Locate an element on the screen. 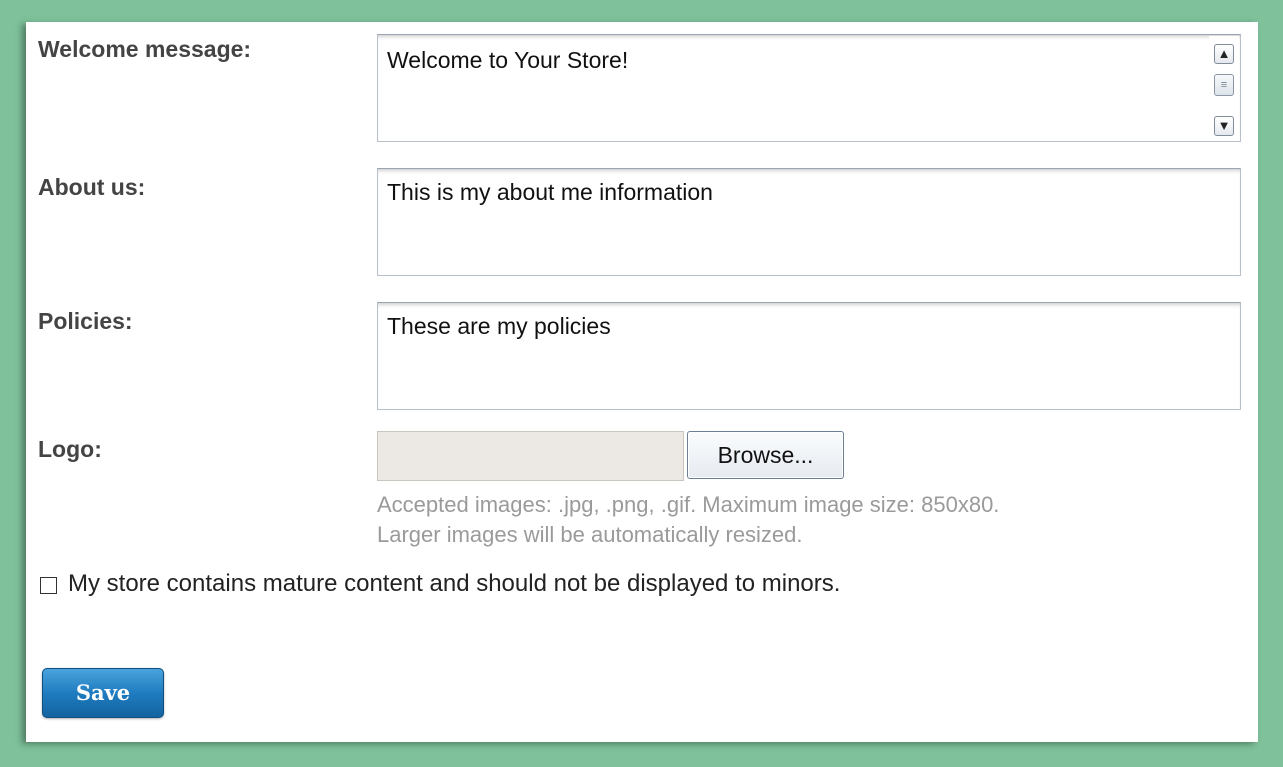 Image resolution: width=1283 pixels, height=767 pixels. scroll-thumb: ≡ is located at coordinates (1224, 85).